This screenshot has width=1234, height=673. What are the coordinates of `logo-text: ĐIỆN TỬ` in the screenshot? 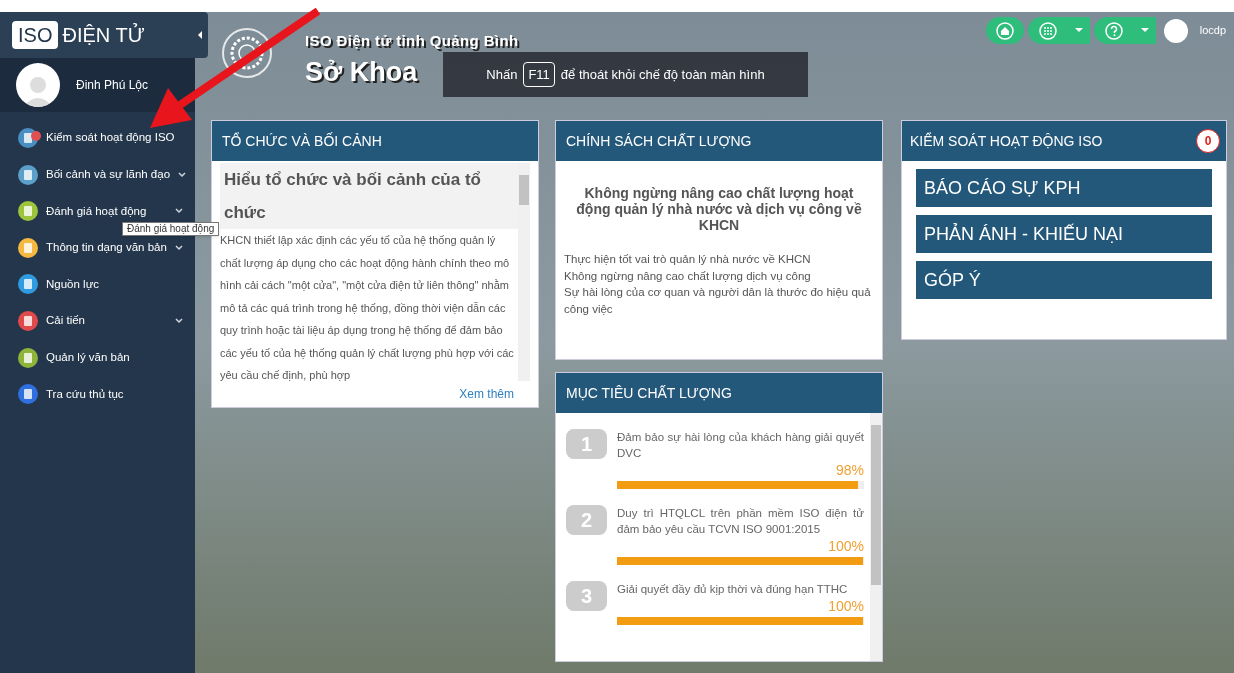 It's located at (103, 35).